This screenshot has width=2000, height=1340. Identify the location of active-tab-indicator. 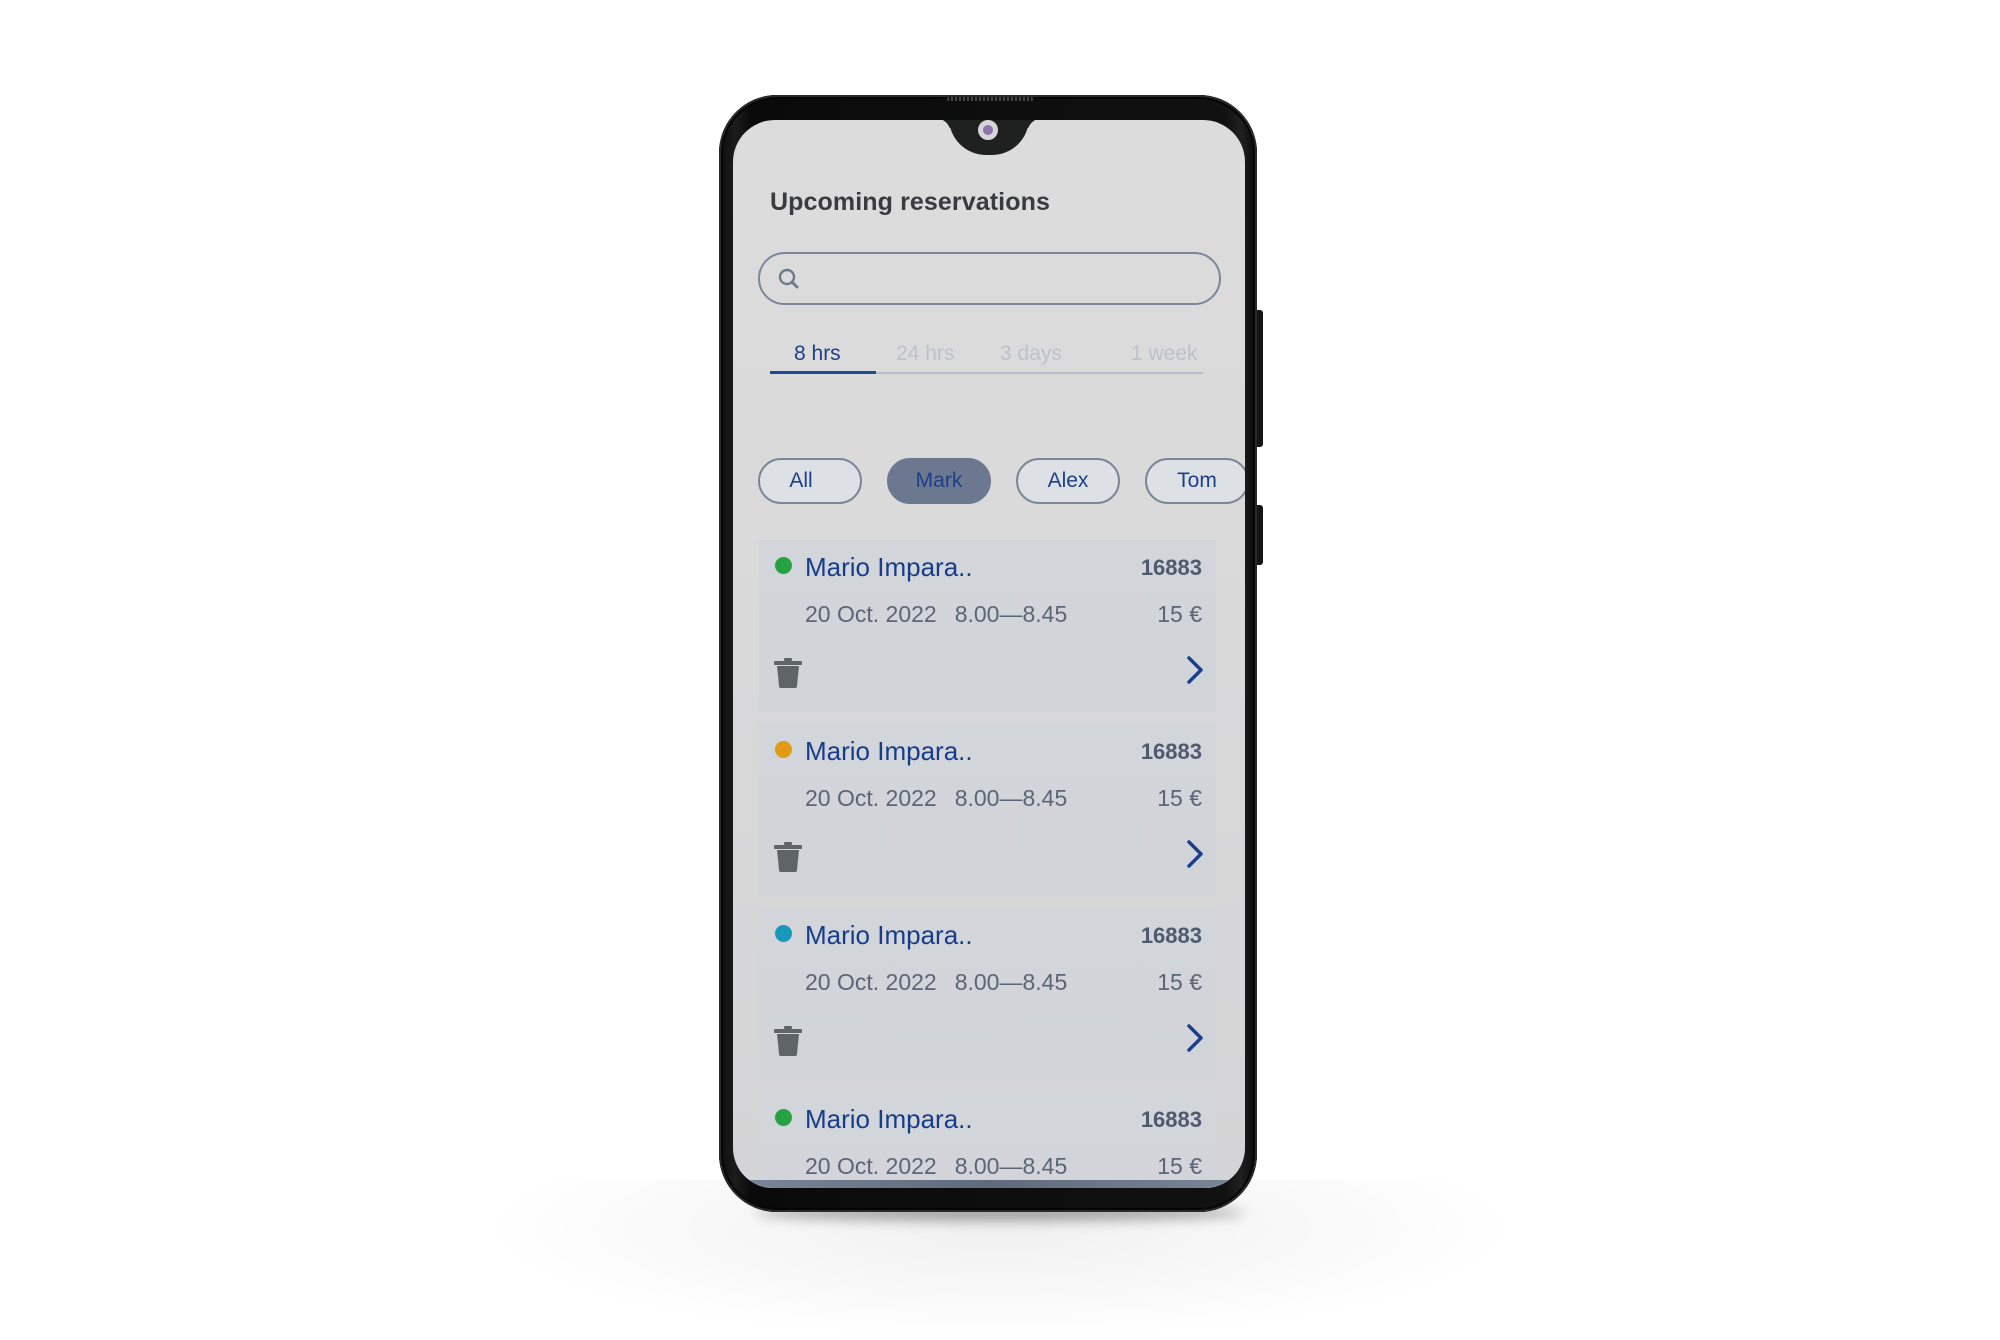
(823, 372).